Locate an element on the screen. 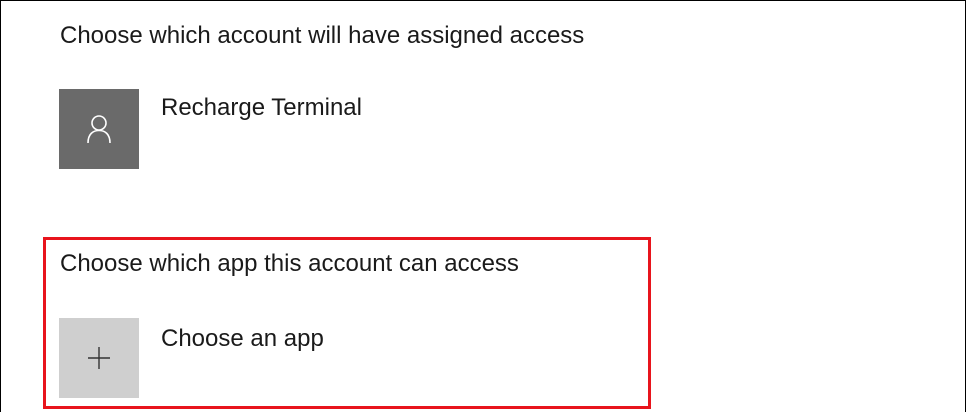  account-avatar is located at coordinates (99, 129).